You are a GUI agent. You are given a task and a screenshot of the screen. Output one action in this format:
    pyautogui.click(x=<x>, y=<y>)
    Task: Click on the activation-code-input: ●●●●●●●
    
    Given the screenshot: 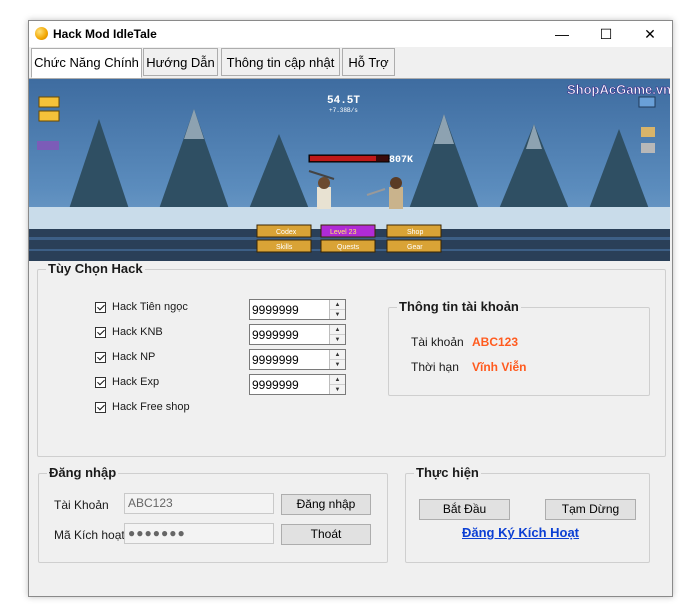 What is the action you would take?
    pyautogui.click(x=199, y=533)
    